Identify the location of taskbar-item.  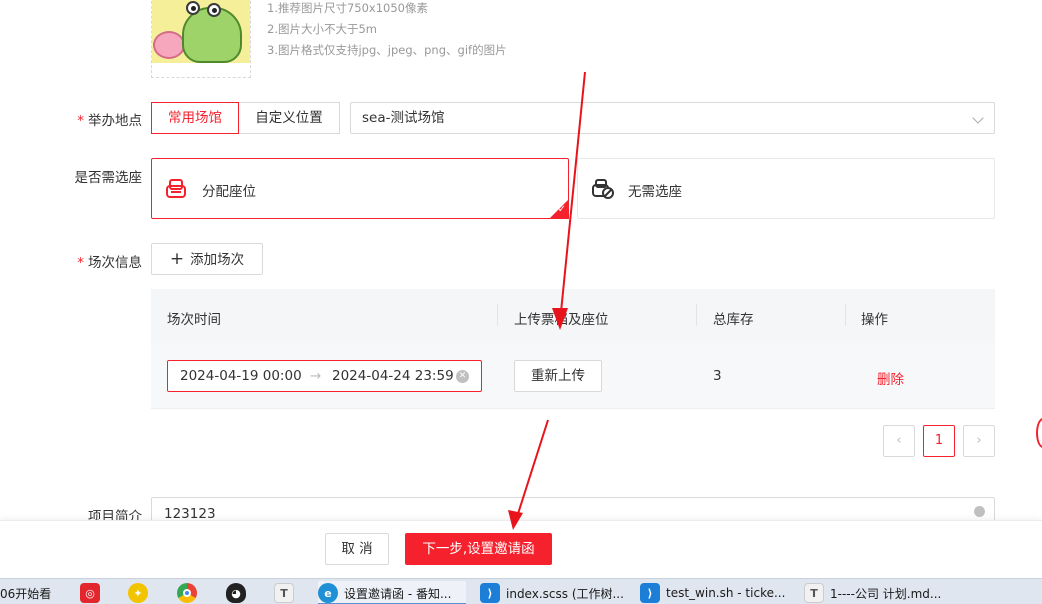
(189, 592).